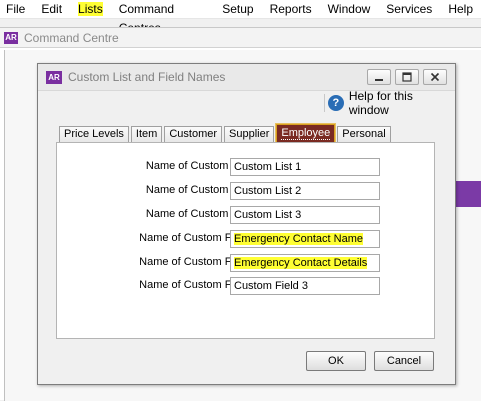 The width and height of the screenshot is (481, 401). I want to click on custom-field-1-input: Emergency Contact Name, so click(305, 239).